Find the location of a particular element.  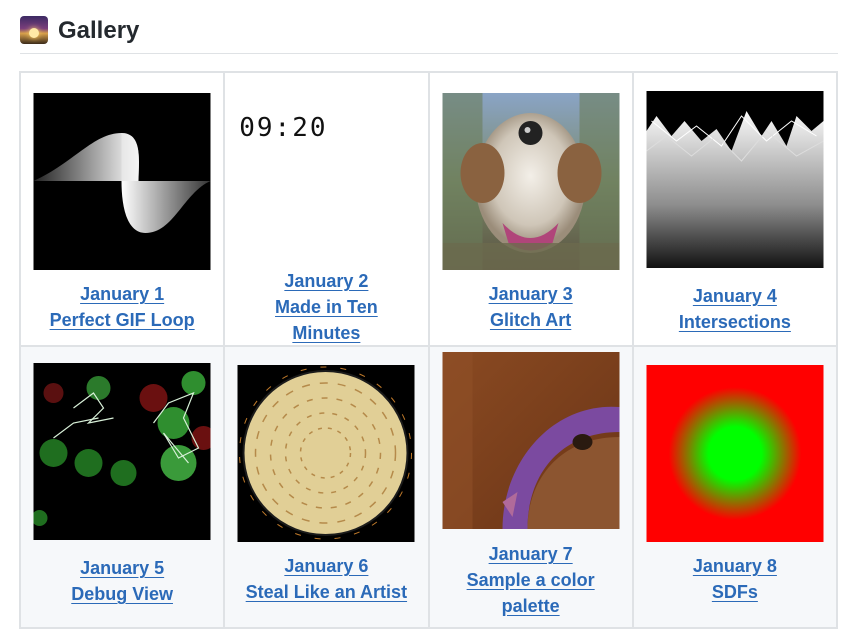

gallery-link-date: January 4 is located at coordinates (735, 296).